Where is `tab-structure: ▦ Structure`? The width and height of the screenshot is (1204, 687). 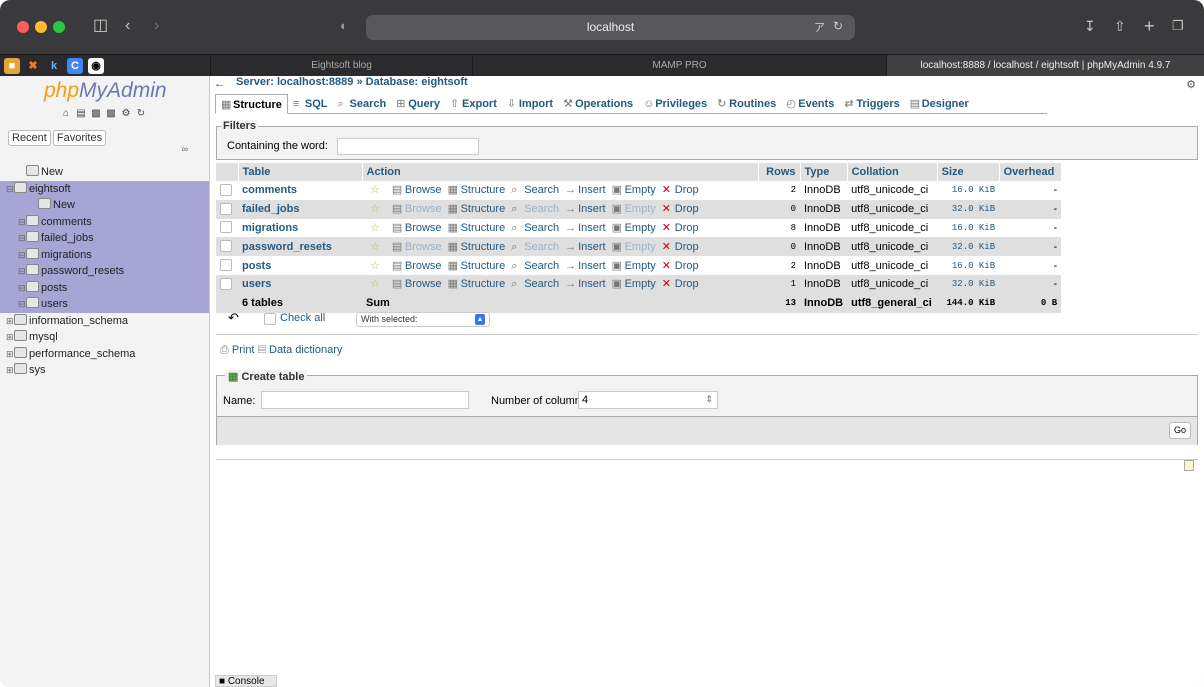
tab-structure: ▦ Structure is located at coordinates (251, 104).